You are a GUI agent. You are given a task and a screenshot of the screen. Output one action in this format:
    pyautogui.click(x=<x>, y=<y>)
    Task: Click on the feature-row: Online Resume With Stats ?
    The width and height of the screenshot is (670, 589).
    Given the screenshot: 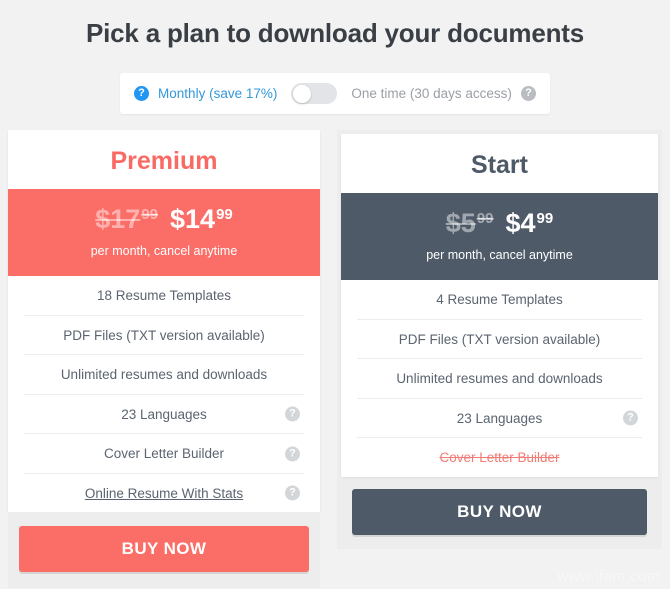 What is the action you would take?
    pyautogui.click(x=164, y=493)
    